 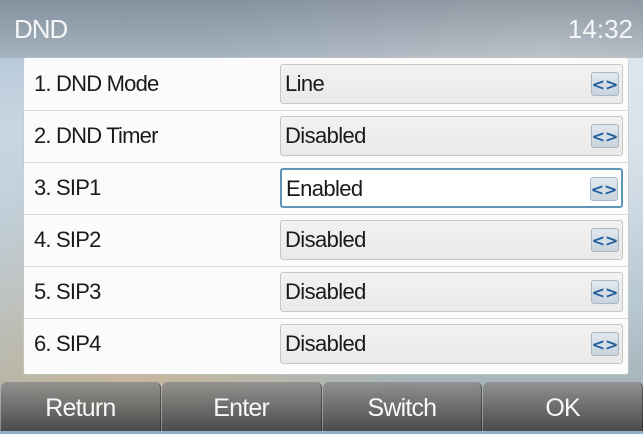 I want to click on clock: 14:32, so click(x=600, y=29).